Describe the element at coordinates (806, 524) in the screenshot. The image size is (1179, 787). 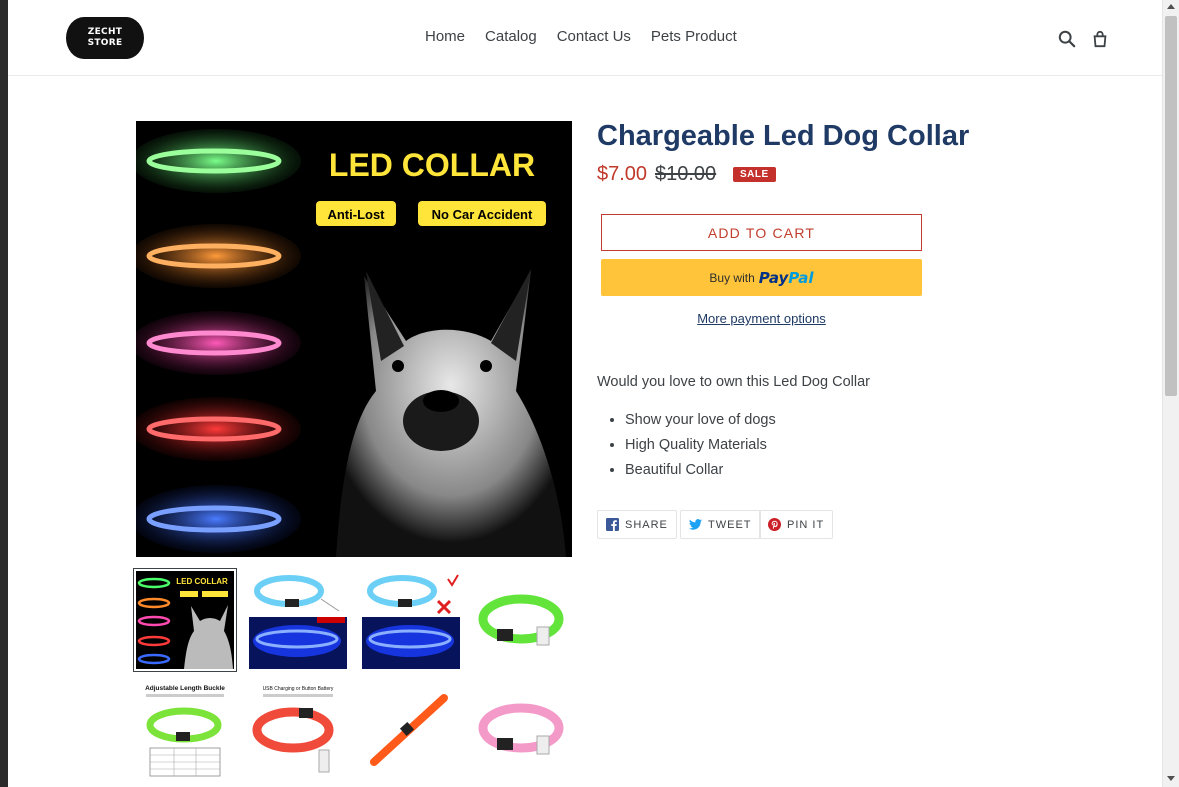
I see `share-pinterest-label: PIN IT` at that location.